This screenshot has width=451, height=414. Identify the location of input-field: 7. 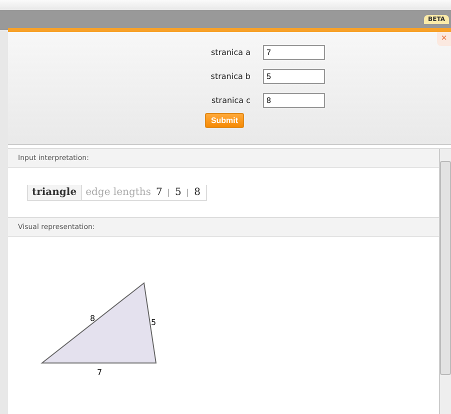
(293, 52).